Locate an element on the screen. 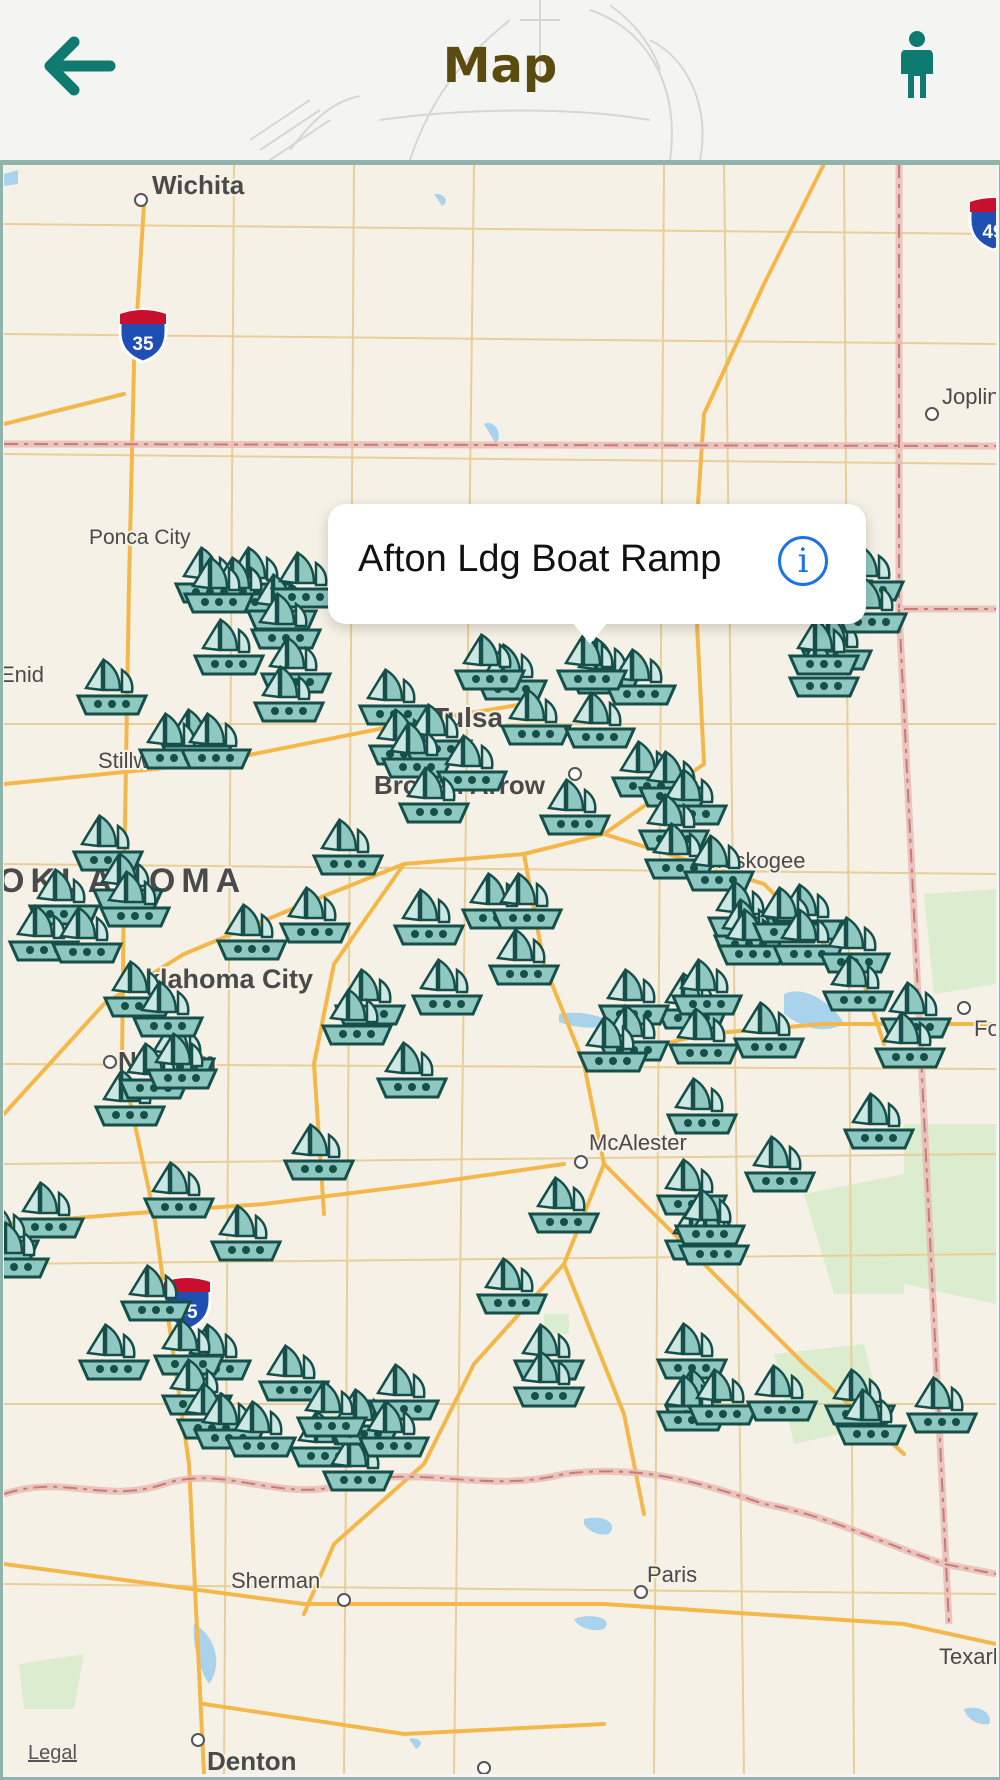 Image resolution: width=1000 pixels, height=1780 pixels. marker-callout: Afton Ldg Boat Ramp i is located at coordinates (597, 574).